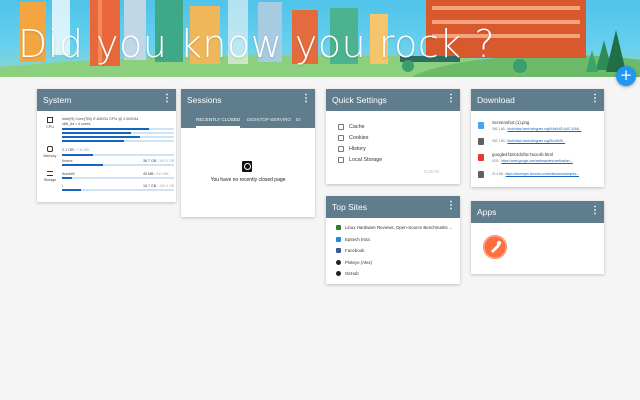 The height and width of the screenshot is (400, 640). Describe the element at coordinates (76, 124) in the screenshot. I see `cpu-arch: x86_64 • 4 cores` at that location.